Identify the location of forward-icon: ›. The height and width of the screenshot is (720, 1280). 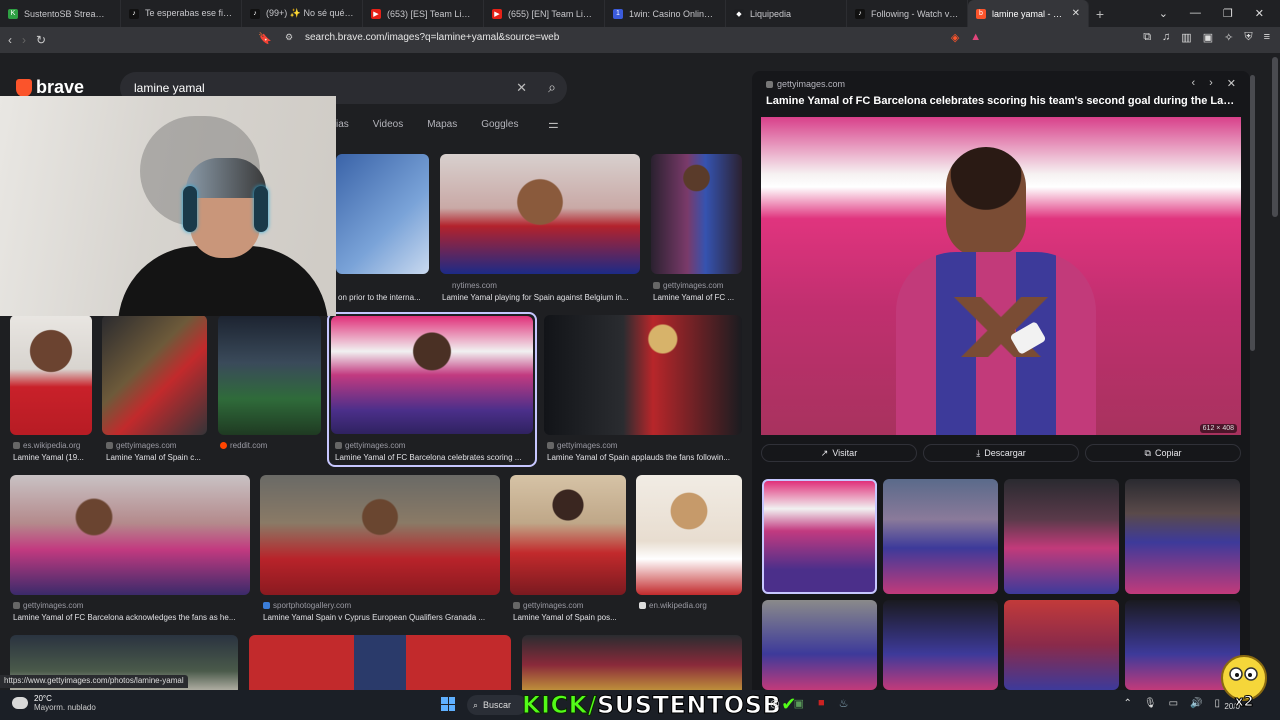
(24, 40).